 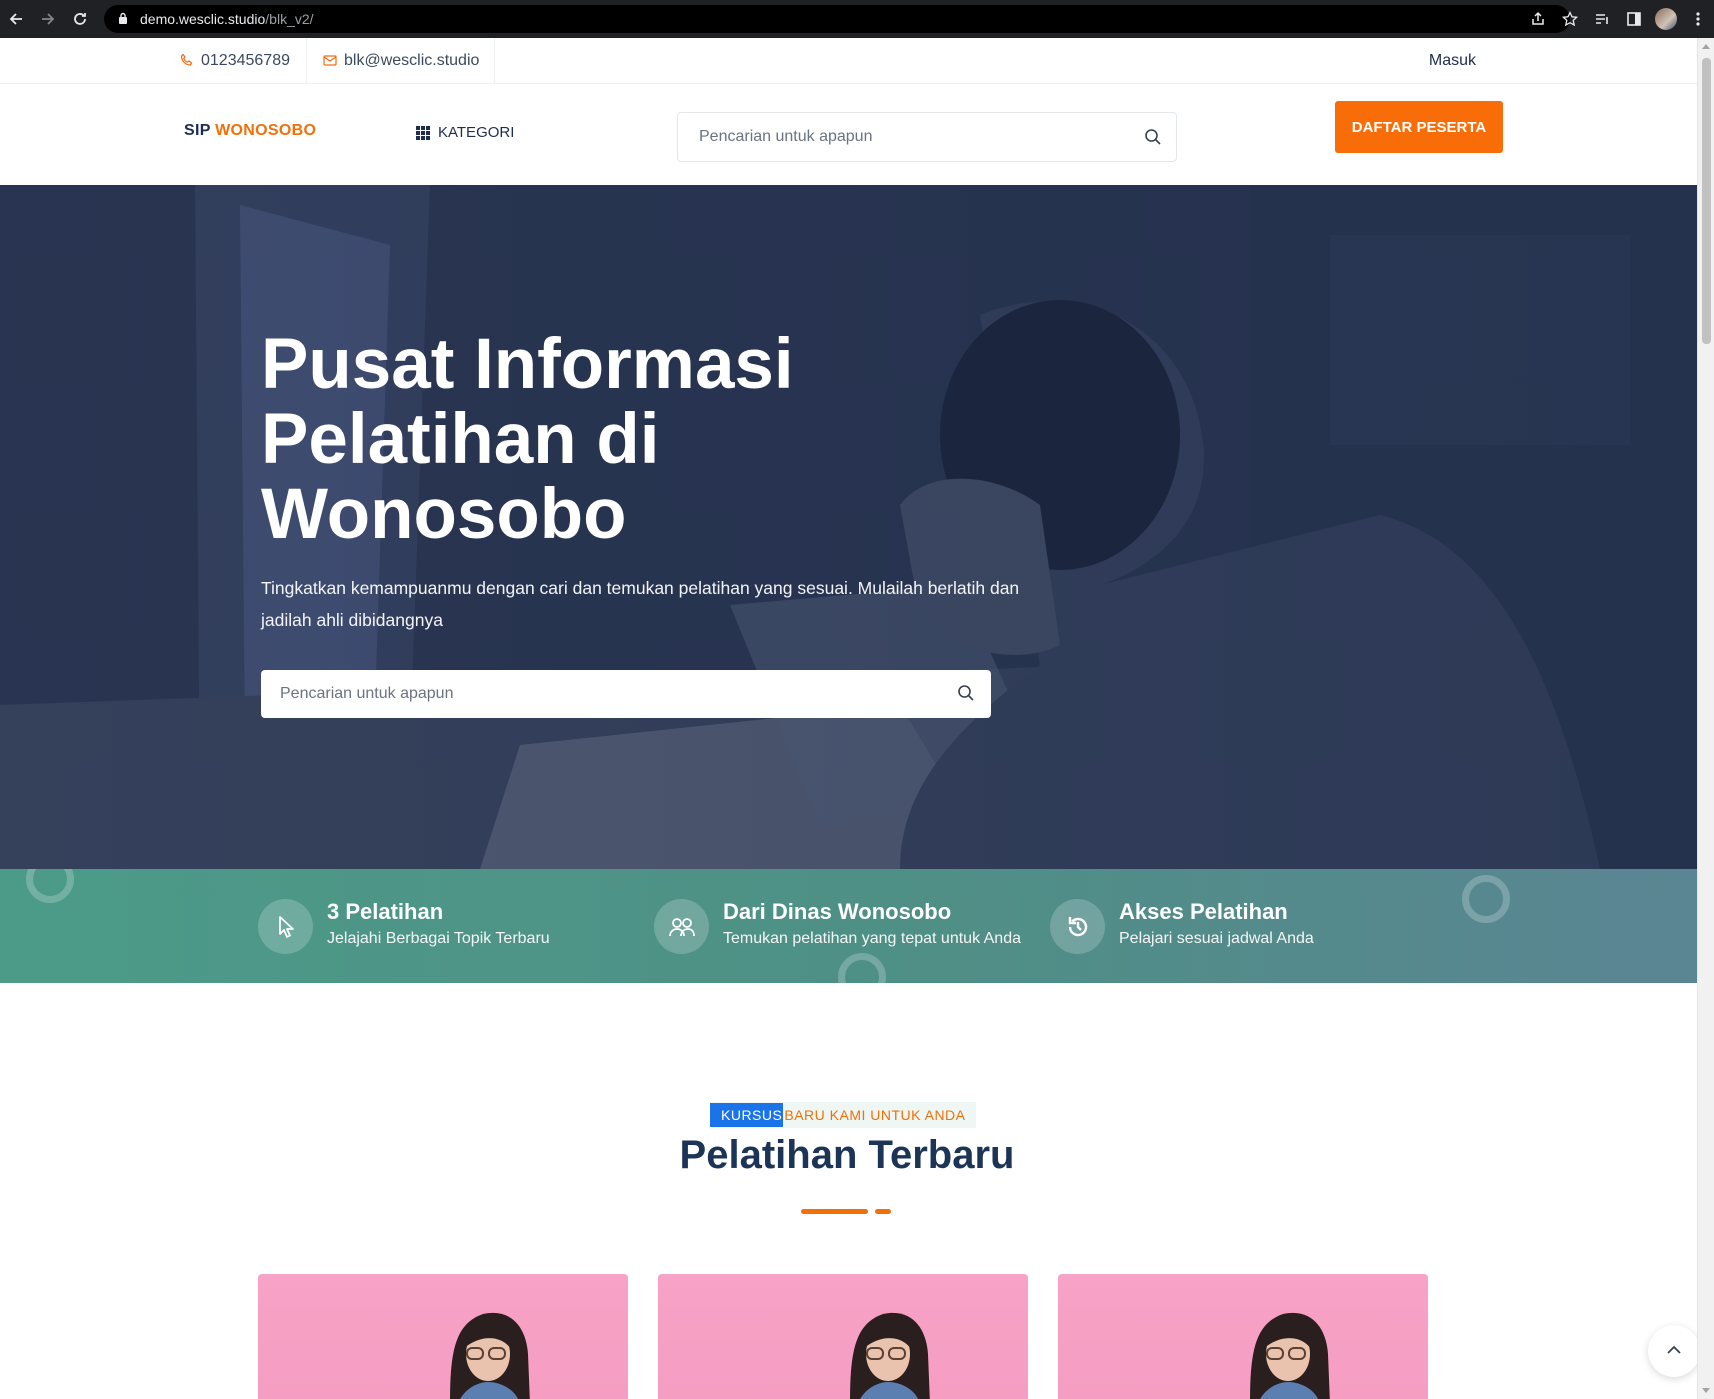 I want to click on share-icon, so click(x=1538, y=19).